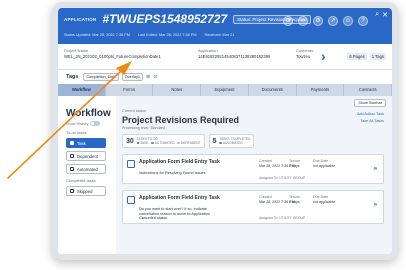 The image size is (406, 270). I want to click on tab-equipment: Equipment, so click(225, 90).